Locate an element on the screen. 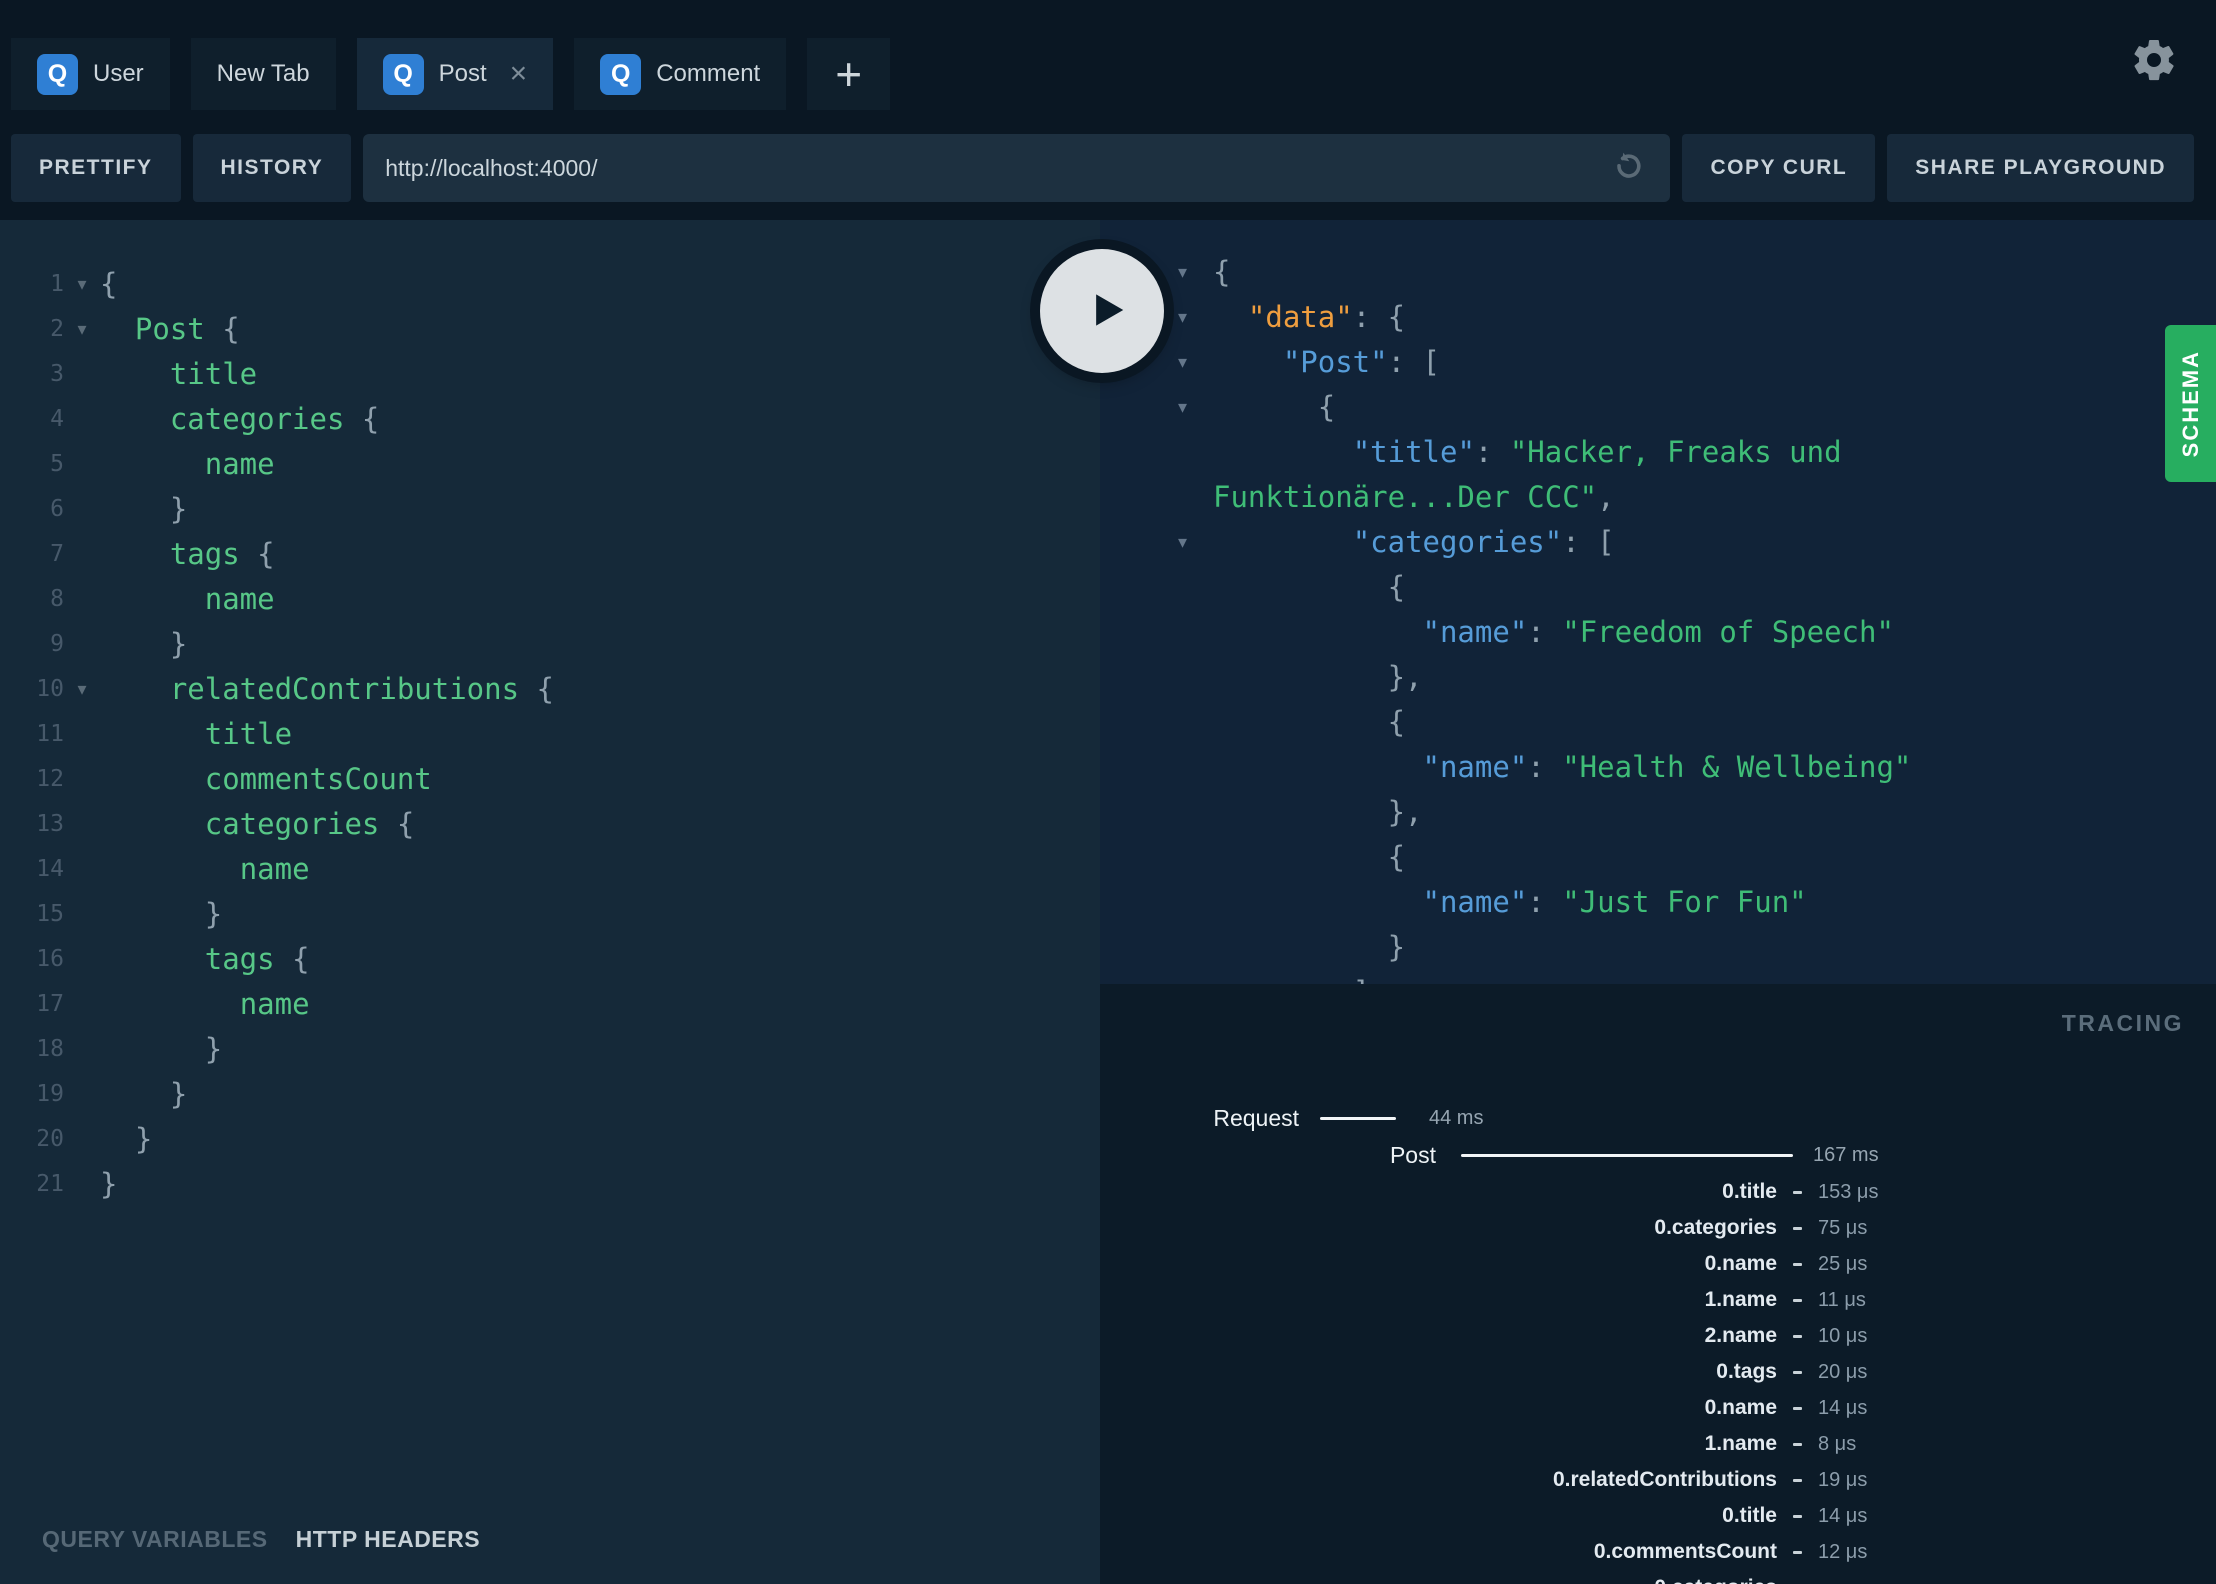 Image resolution: width=2216 pixels, height=1584 pixels. code-line: 18 } is located at coordinates (550, 1049).